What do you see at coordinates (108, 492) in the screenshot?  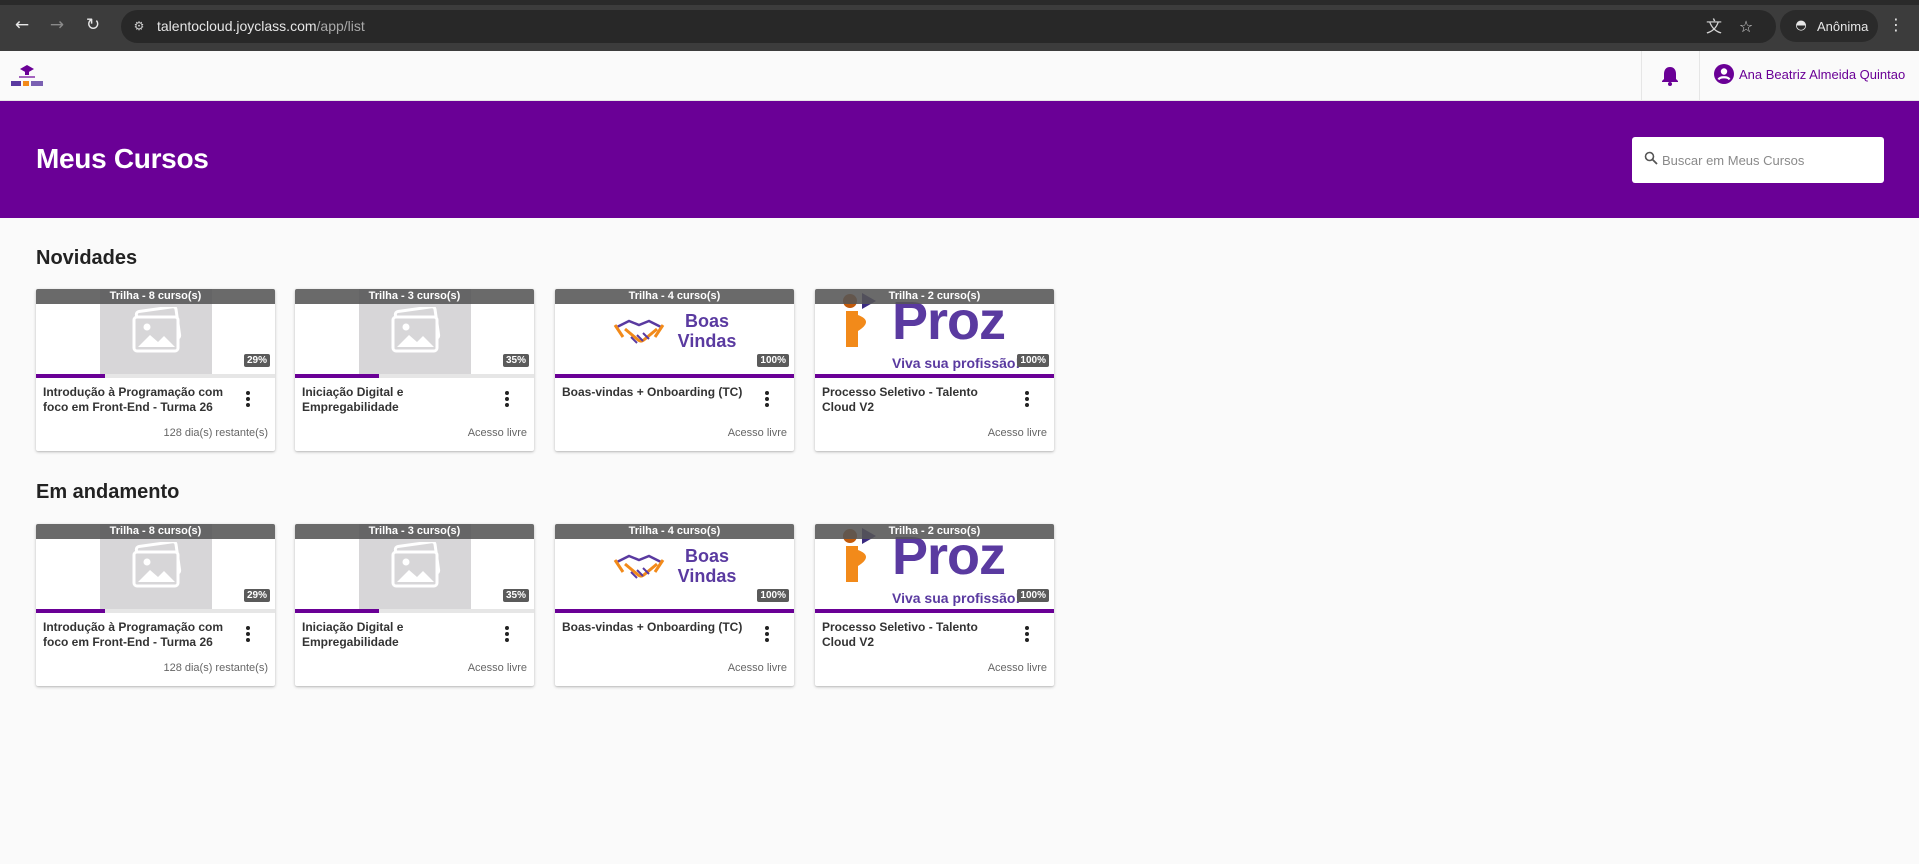 I see `section-title: Em andamento` at bounding box center [108, 492].